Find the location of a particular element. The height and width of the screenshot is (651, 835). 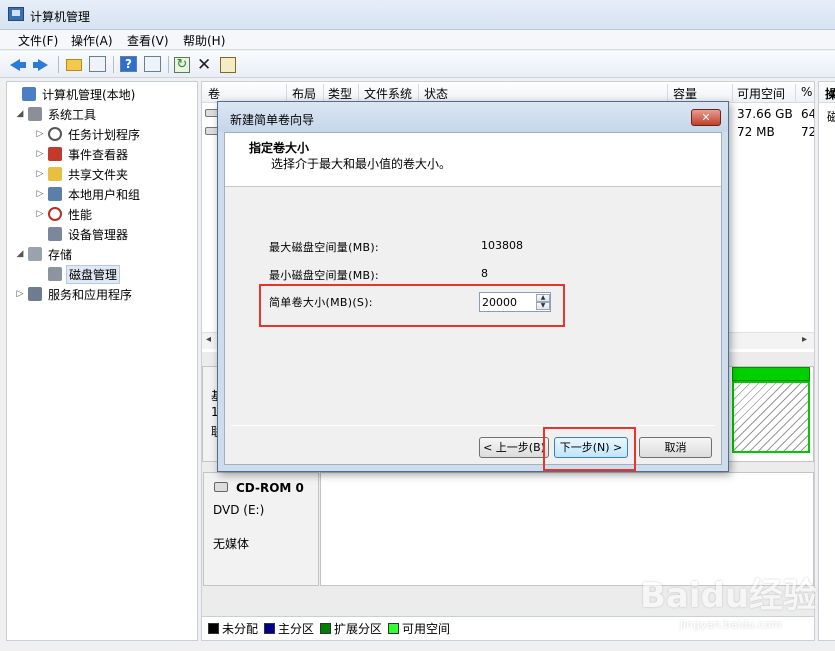

free-space-partition-header is located at coordinates (771, 374).